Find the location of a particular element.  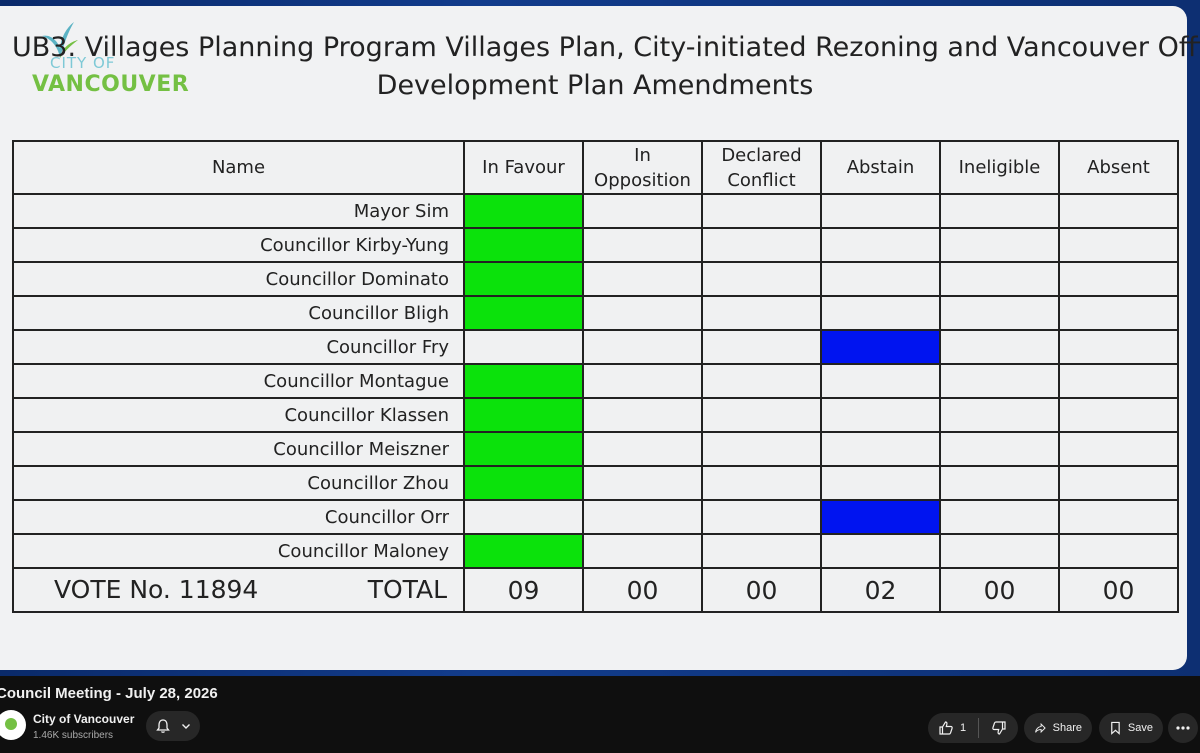

table-row: Councillor Orr is located at coordinates (595, 517).